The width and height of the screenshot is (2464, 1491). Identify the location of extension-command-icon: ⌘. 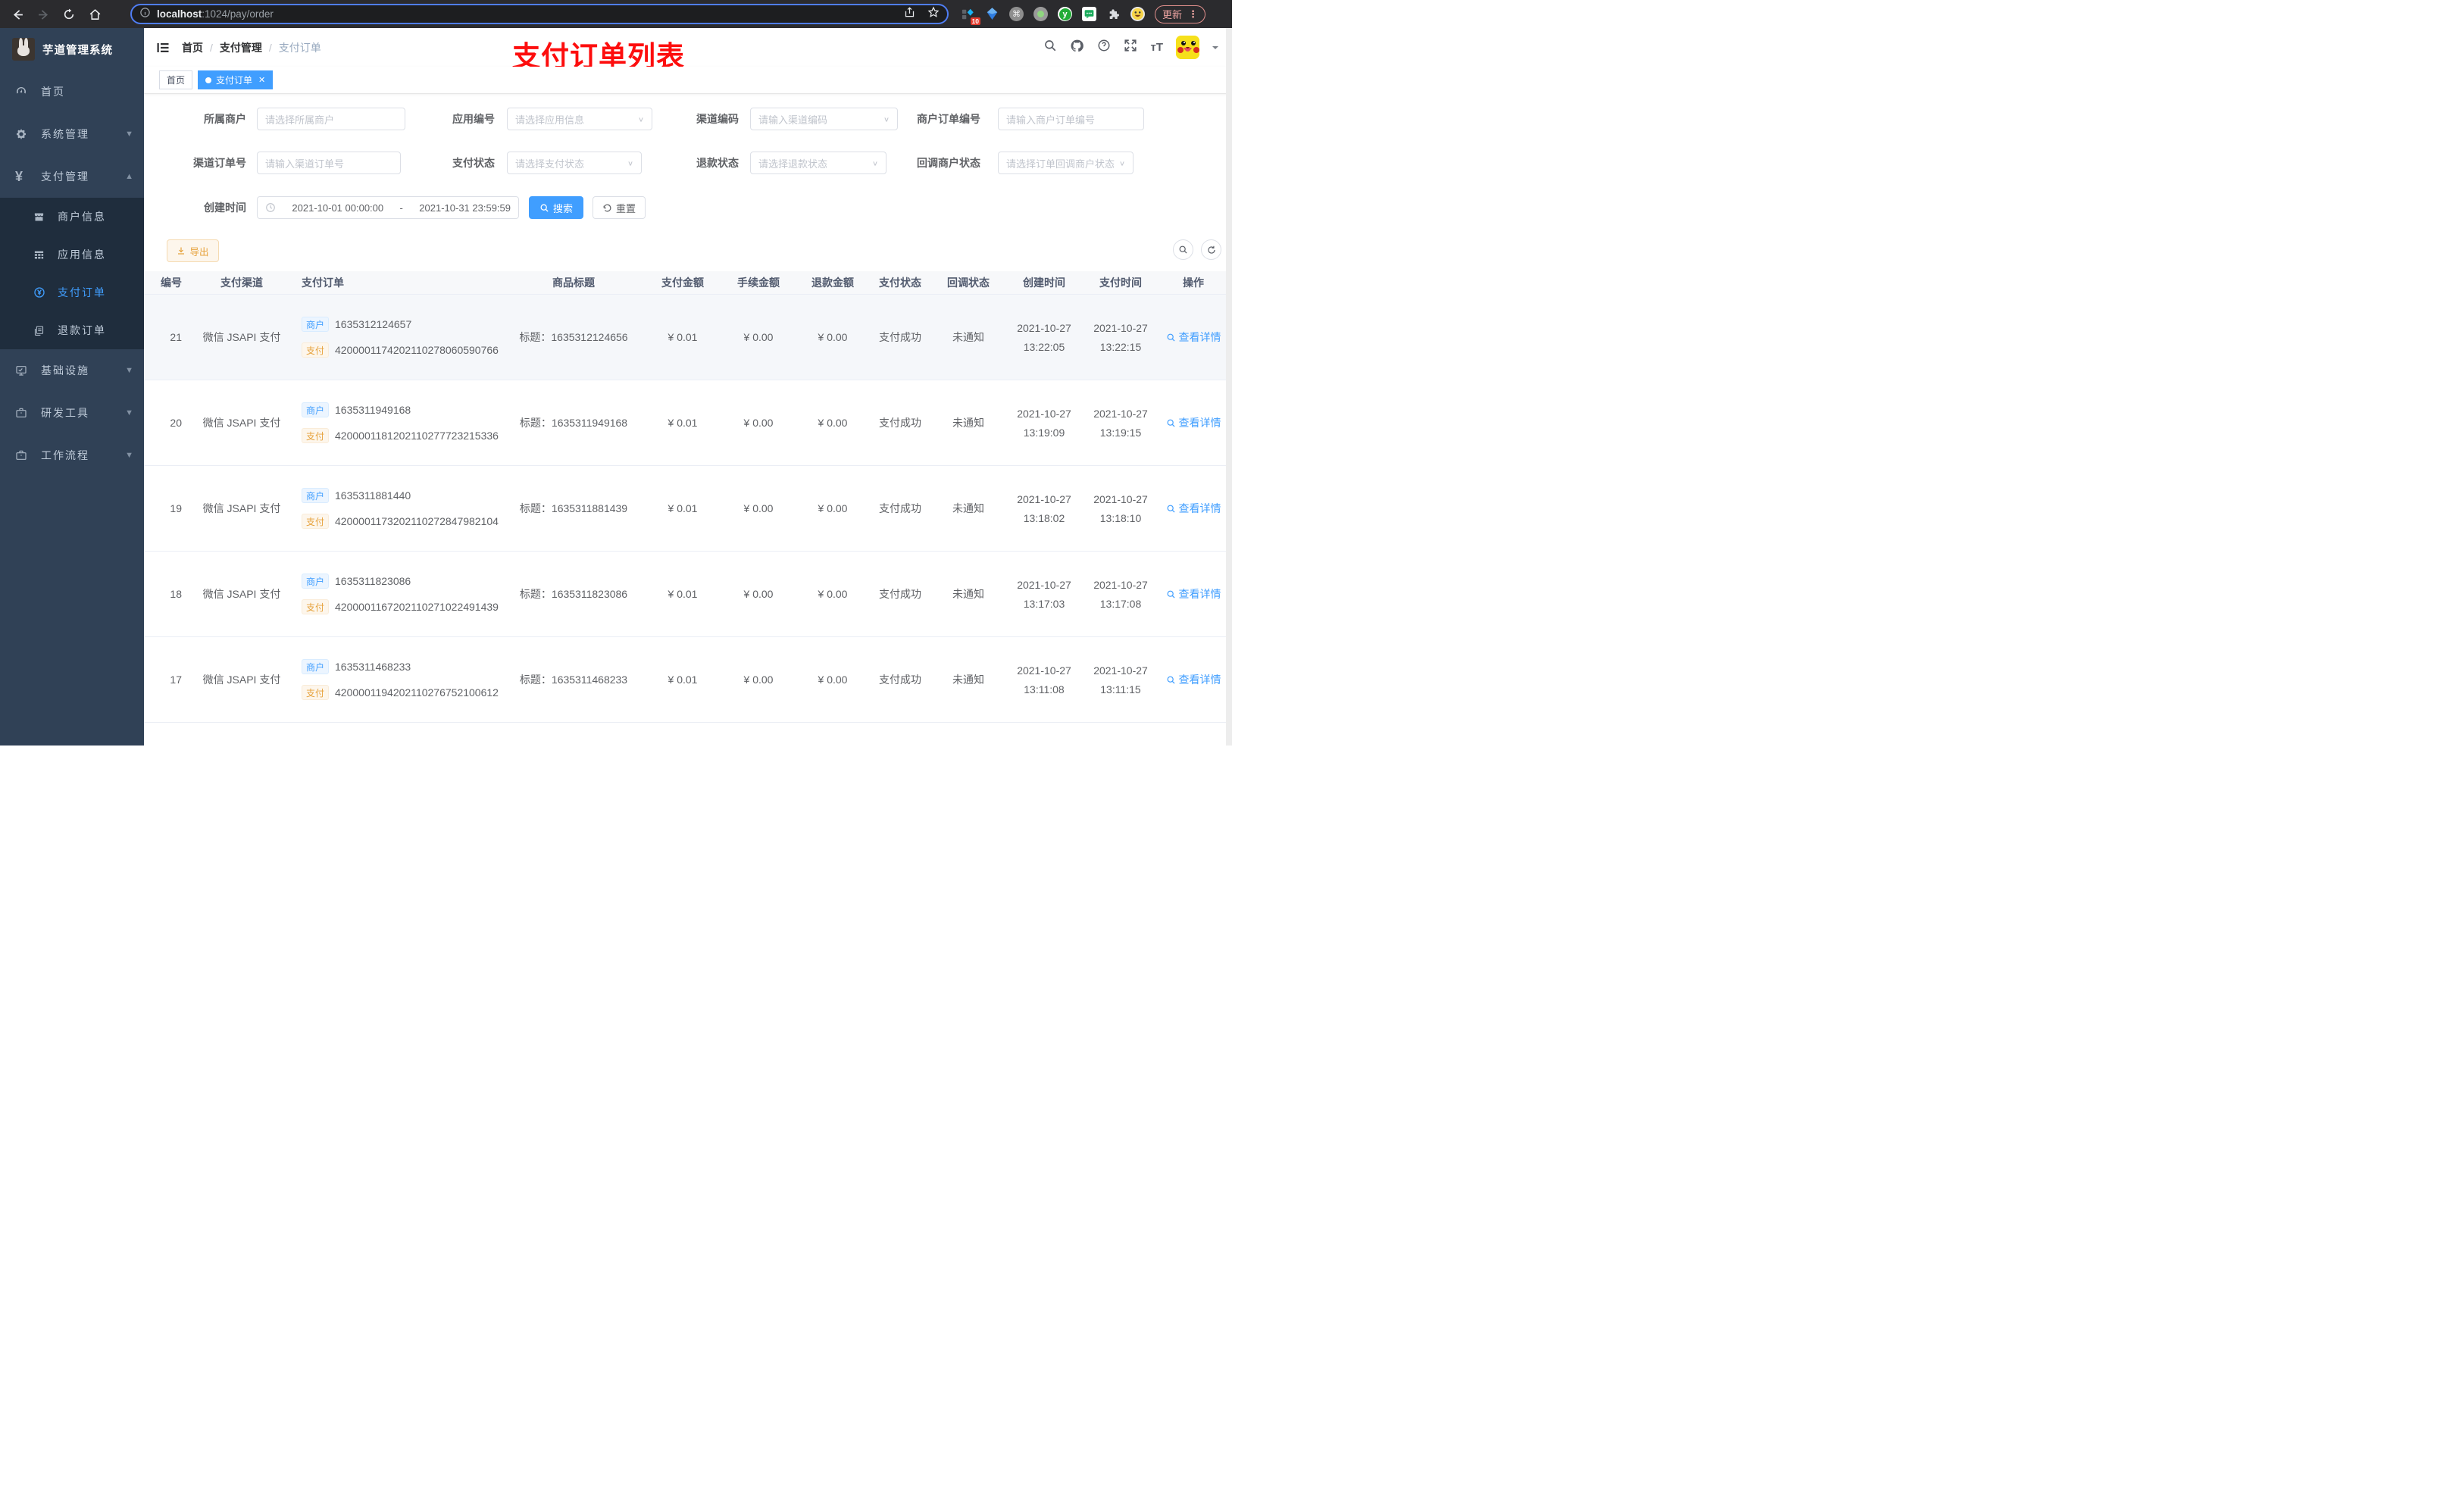
(1016, 14).